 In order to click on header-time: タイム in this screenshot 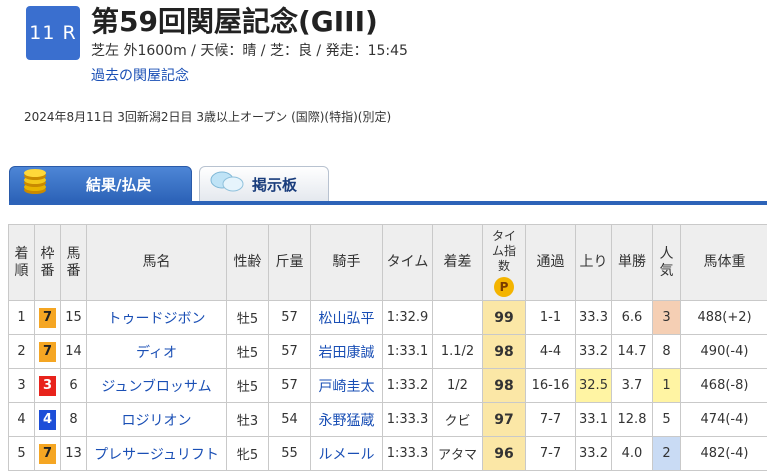, I will do `click(407, 262)`.